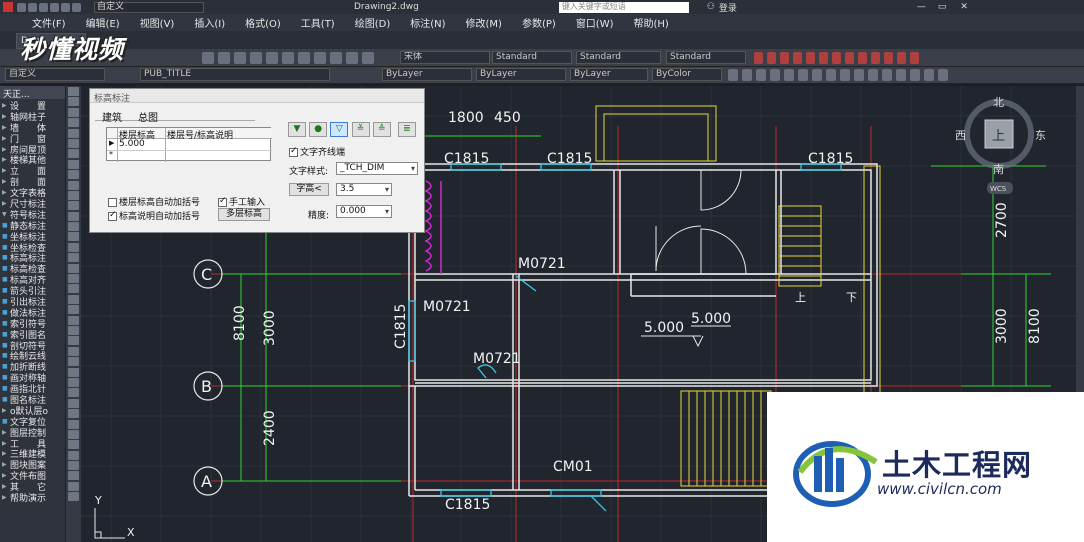  What do you see at coordinates (521, 74) in the screenshot?
I see `linetype-combo: ByLayer` at bounding box center [521, 74].